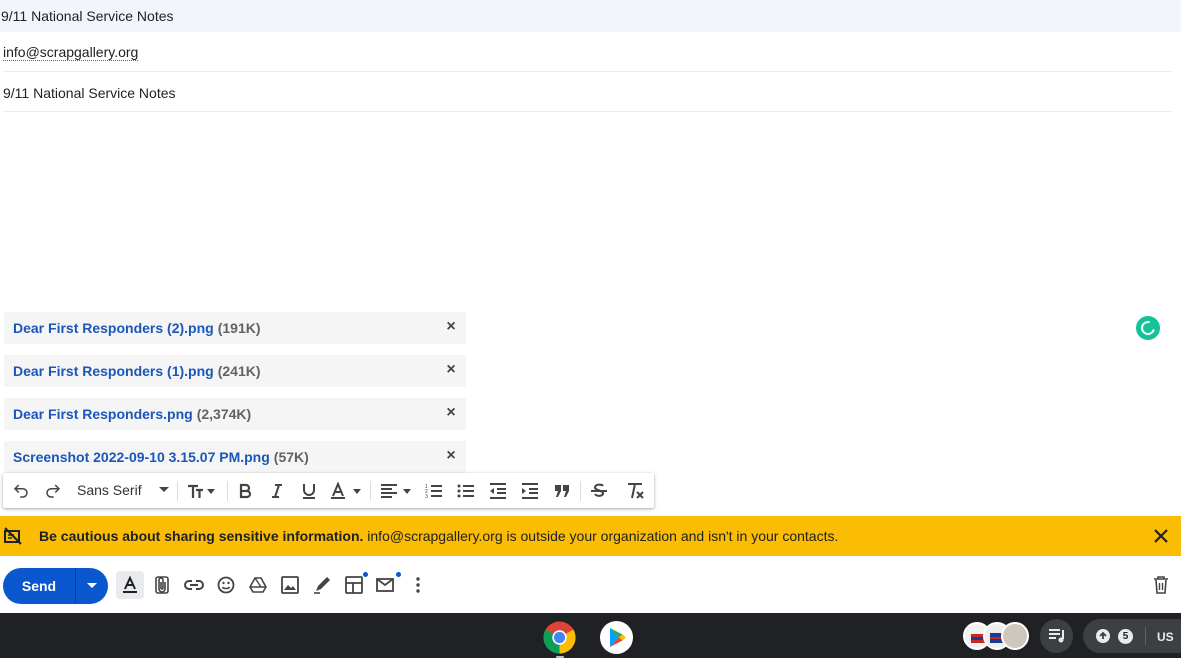 This screenshot has height=658, width=1181. I want to click on no-contact-icon, so click(13, 537).